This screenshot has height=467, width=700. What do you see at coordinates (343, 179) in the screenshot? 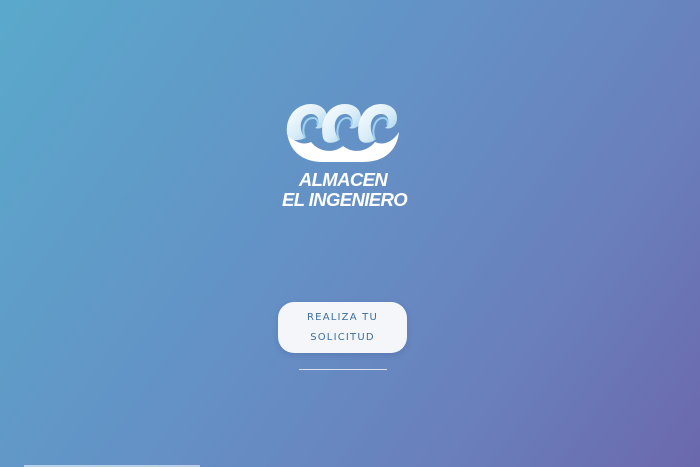
I see `brand-name-line1: ALMACEN` at bounding box center [343, 179].